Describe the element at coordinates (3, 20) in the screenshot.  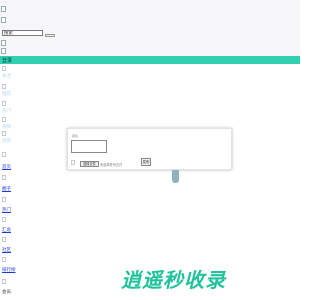
I see `banner-image-icon` at that location.